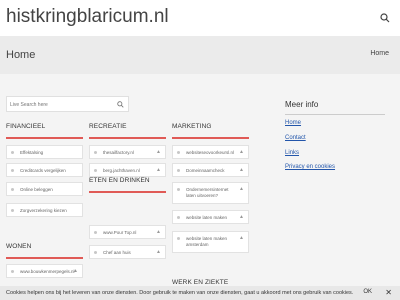 Image resolution: width=400 pixels, height=300 pixels. I want to click on list-item: Domeinnaamcheck ▲, so click(210, 170).